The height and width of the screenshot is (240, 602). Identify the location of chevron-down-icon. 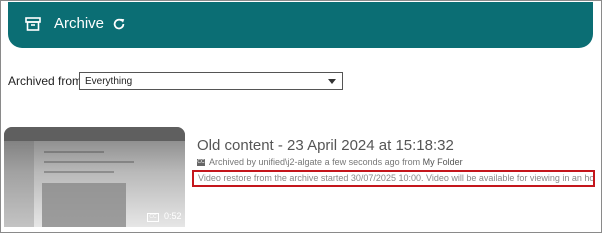
(332, 81).